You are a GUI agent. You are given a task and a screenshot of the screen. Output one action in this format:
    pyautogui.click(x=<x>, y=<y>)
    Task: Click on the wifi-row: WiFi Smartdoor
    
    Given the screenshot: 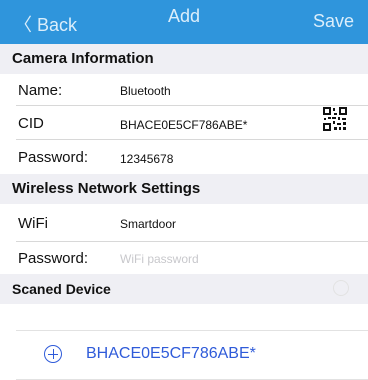 What is the action you would take?
    pyautogui.click(x=184, y=223)
    